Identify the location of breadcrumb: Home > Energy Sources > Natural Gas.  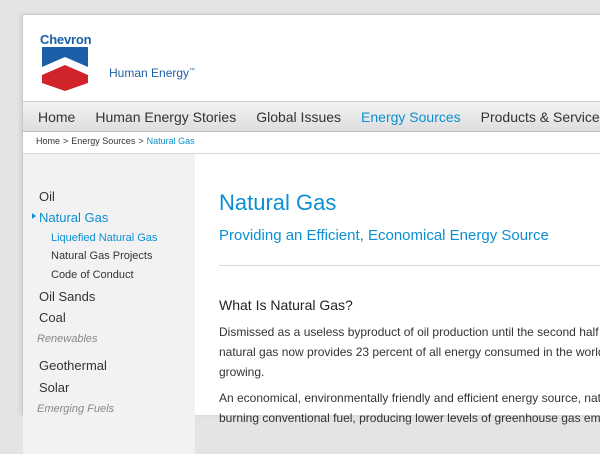
(115, 141).